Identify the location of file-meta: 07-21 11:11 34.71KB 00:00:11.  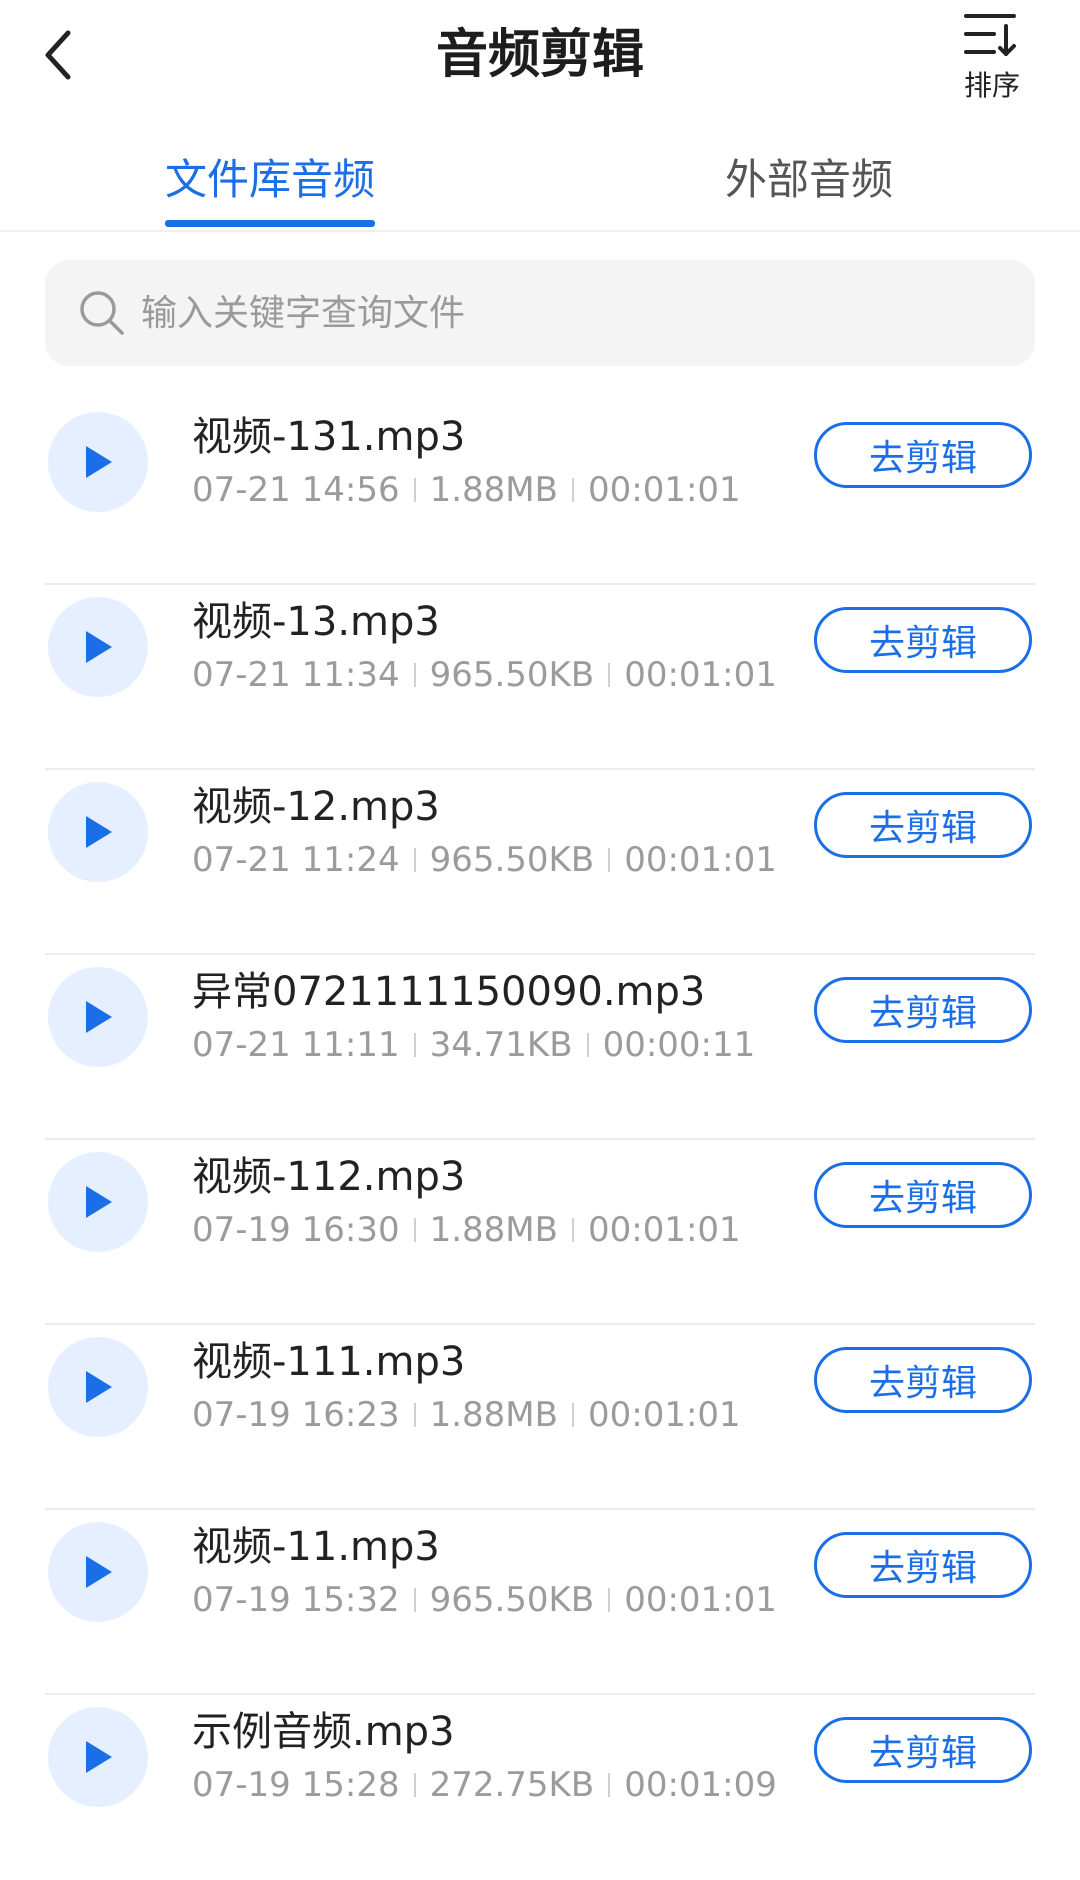
(473, 1045).